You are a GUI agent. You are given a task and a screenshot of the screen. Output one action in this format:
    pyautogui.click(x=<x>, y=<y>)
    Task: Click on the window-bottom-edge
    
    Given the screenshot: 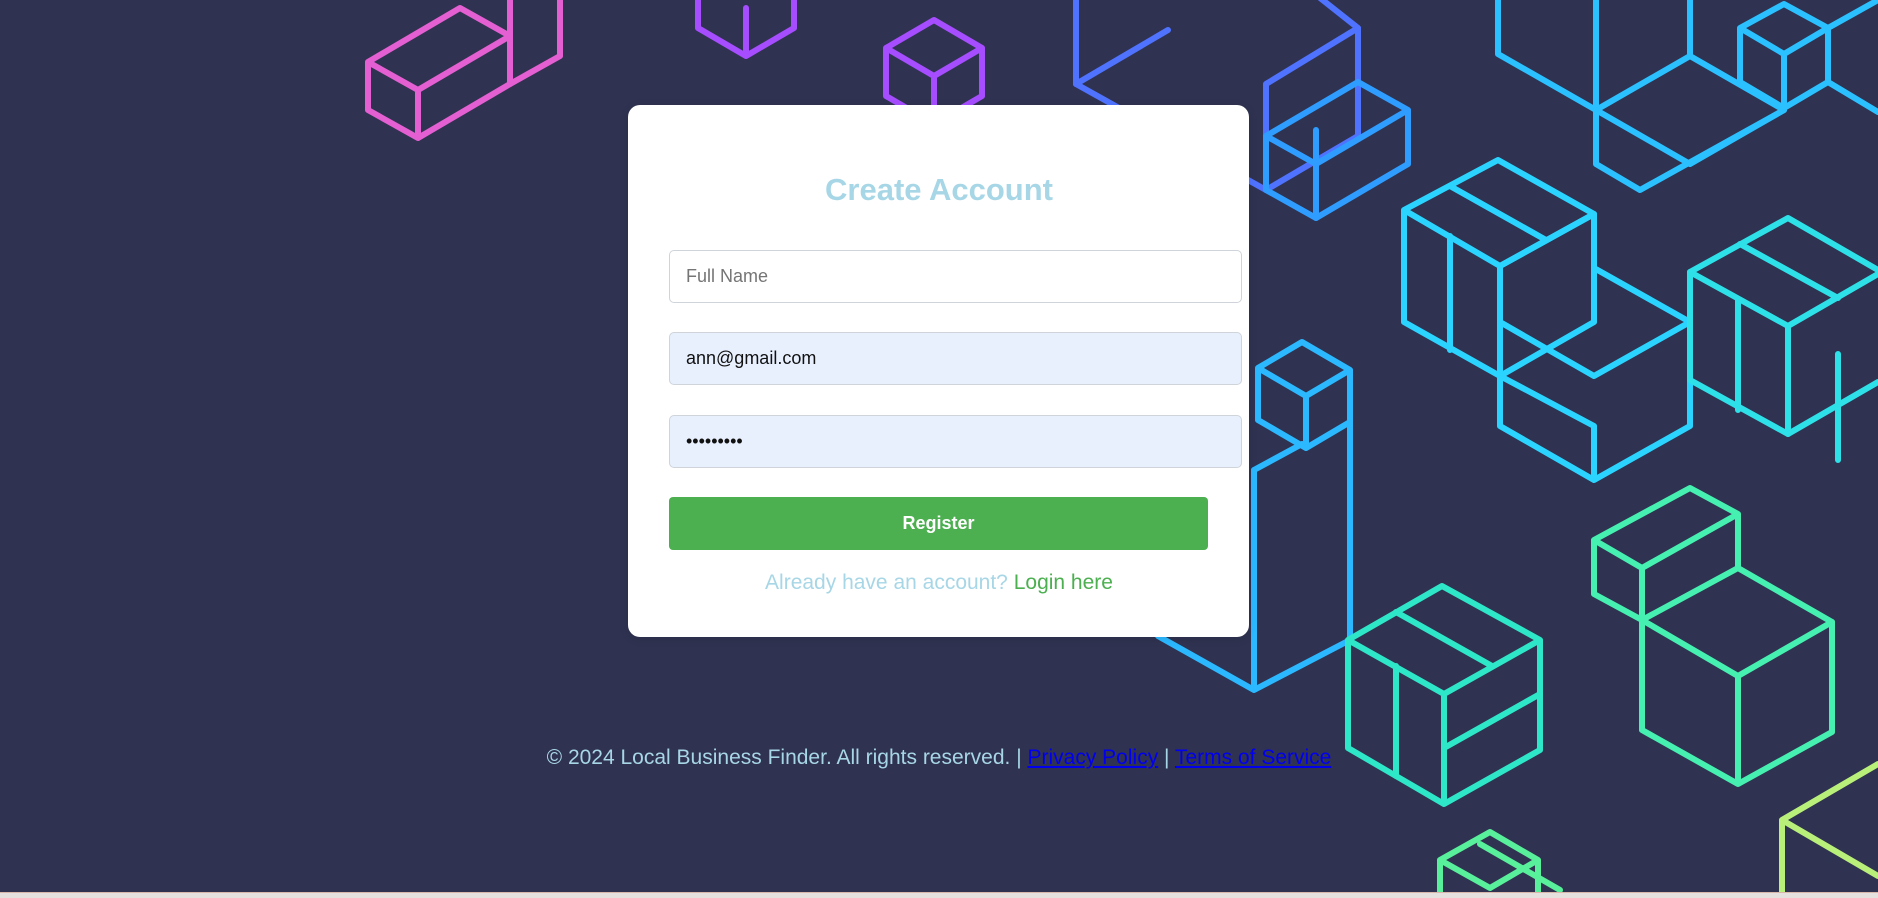 What is the action you would take?
    pyautogui.click(x=939, y=895)
    